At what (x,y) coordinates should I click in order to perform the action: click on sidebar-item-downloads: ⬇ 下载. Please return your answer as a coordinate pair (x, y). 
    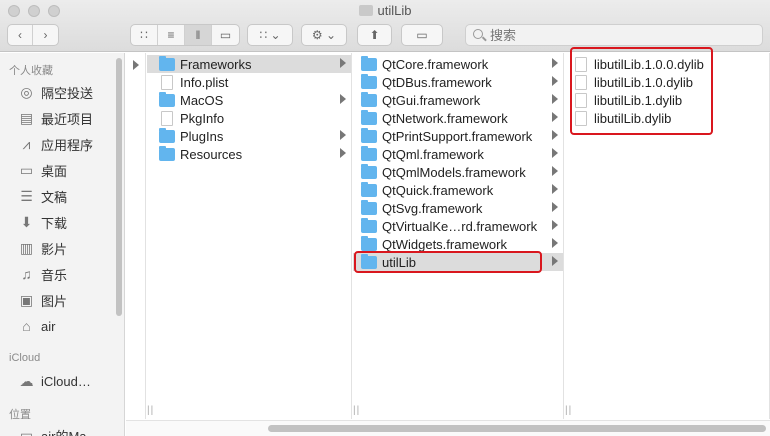
    Looking at the image, I should click on (42, 222).